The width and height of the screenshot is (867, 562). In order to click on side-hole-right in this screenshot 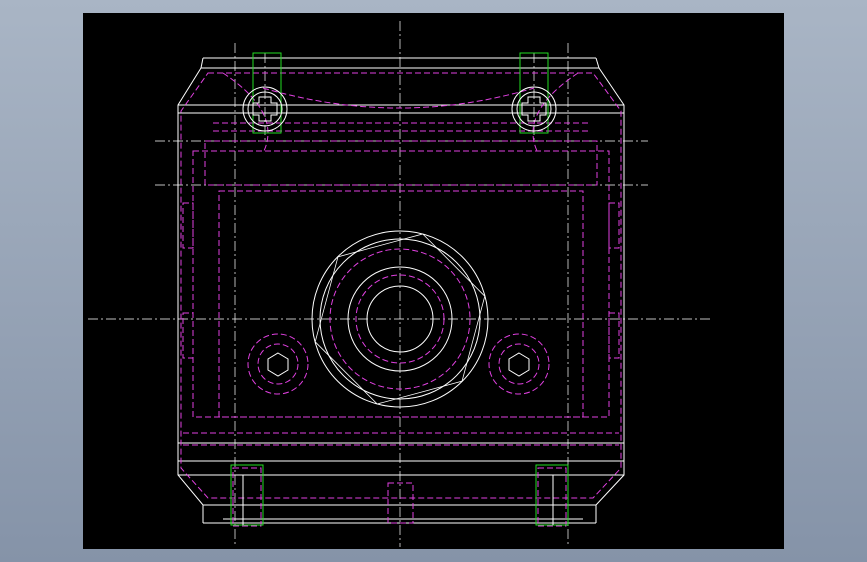, I will do `click(519, 364)`.